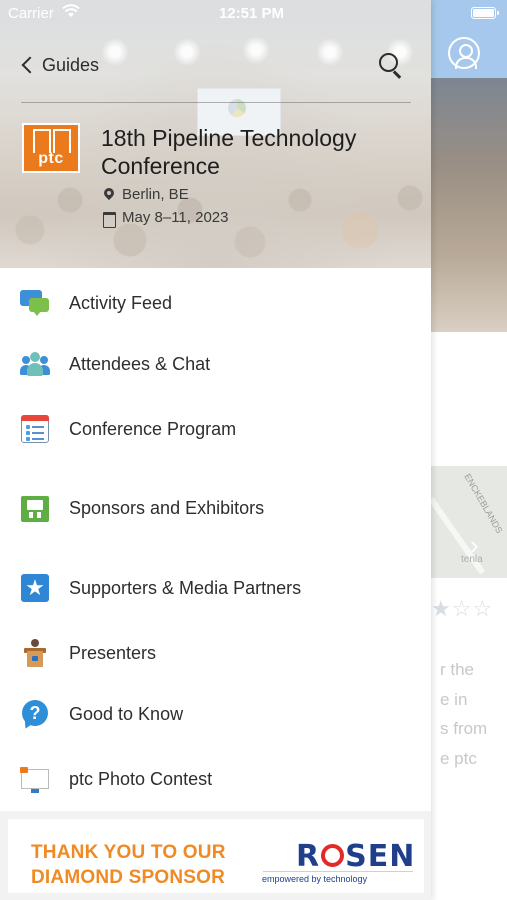  What do you see at coordinates (128, 852) in the screenshot?
I see `sponsor-banner-line-1: THANK YOU TO OUR` at bounding box center [128, 852].